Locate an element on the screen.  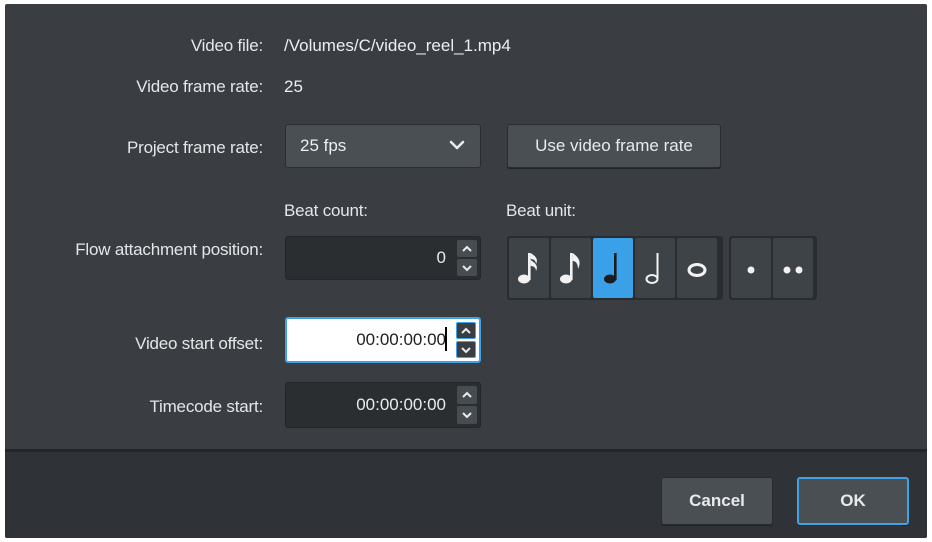
beat-count-increment is located at coordinates (467, 248).